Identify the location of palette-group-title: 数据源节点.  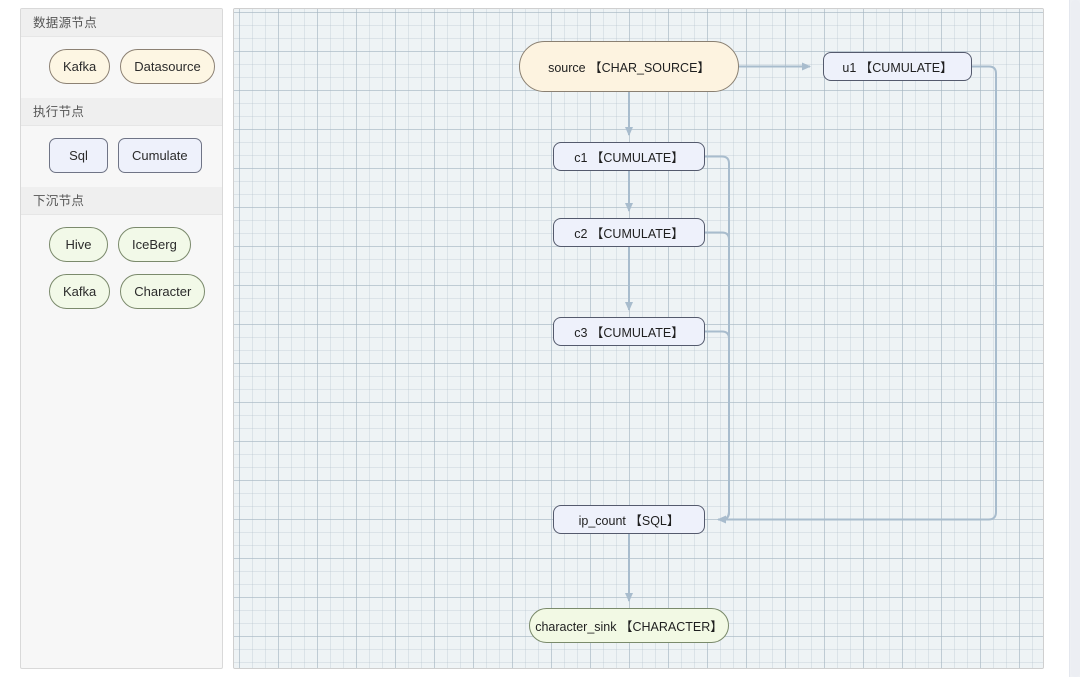
(121, 23).